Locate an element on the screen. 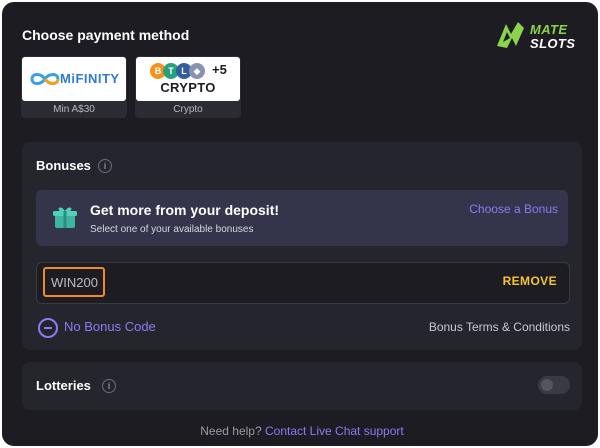  payment-method-mifinity: MiFINITY Min A$30 is located at coordinates (74, 87).